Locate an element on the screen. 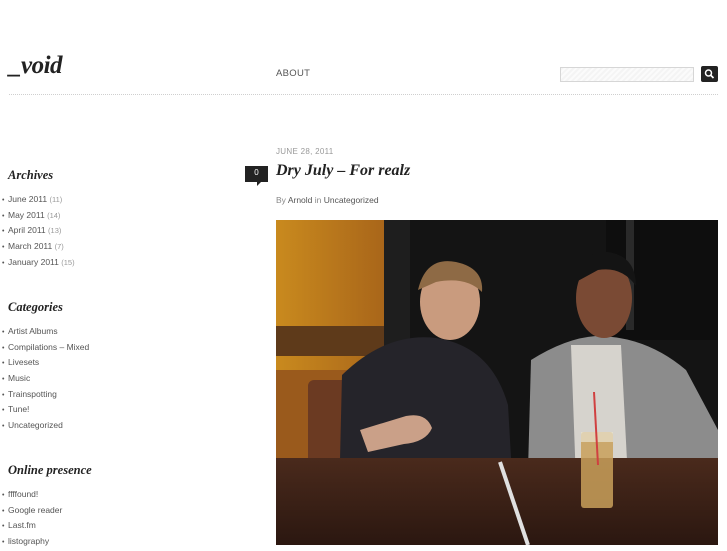  category-link: Compilations – Mixed is located at coordinates (48, 347).